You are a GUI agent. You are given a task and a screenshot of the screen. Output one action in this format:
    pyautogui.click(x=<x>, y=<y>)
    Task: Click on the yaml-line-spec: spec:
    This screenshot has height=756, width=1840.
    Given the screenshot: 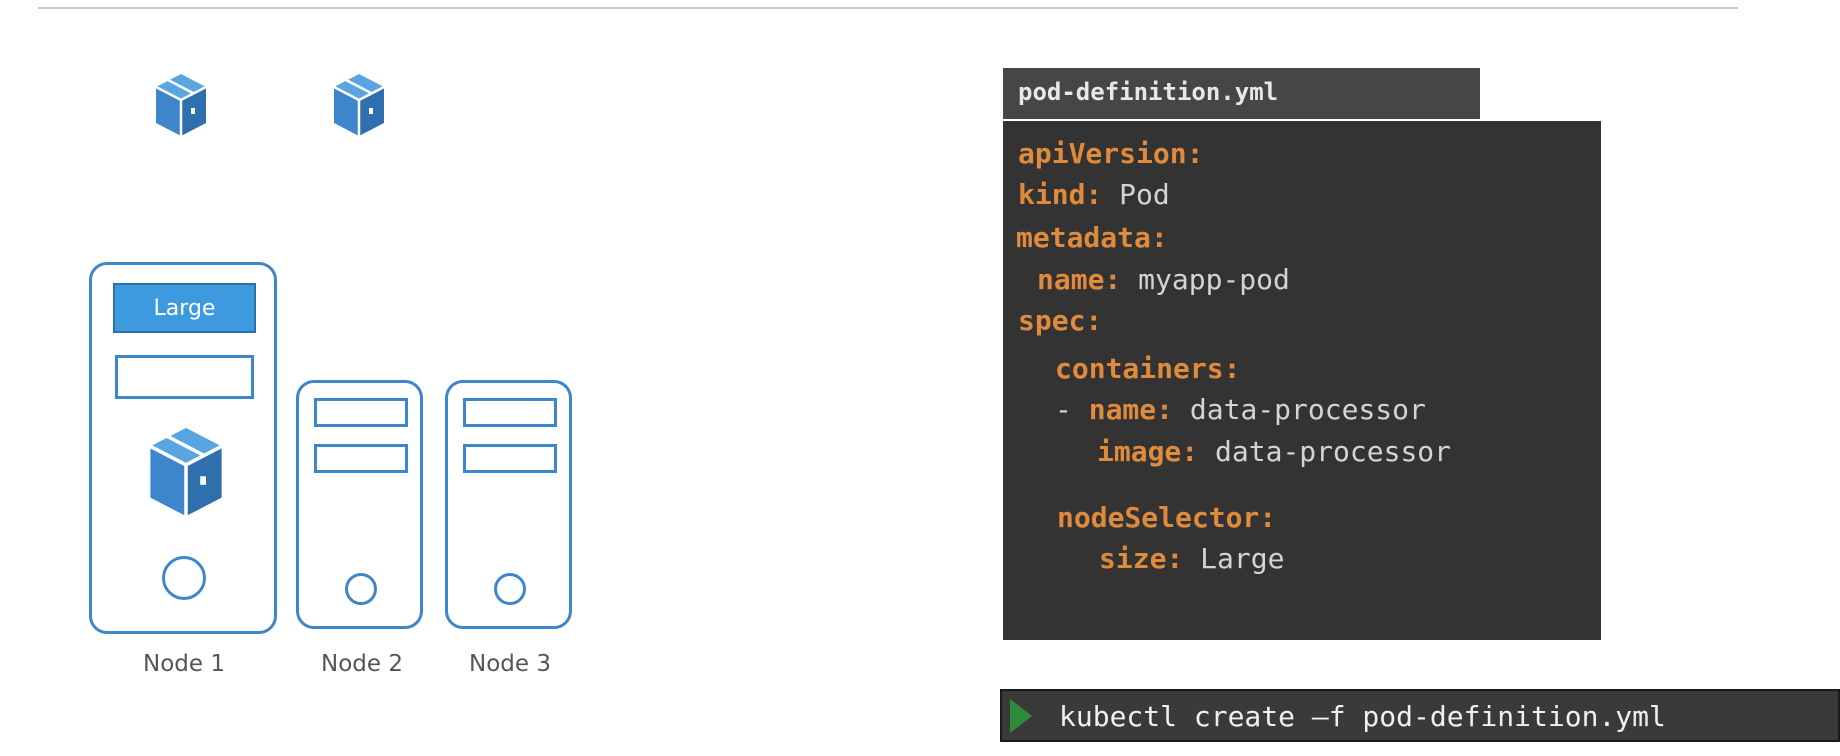 What is the action you would take?
    pyautogui.click(x=1060, y=321)
    